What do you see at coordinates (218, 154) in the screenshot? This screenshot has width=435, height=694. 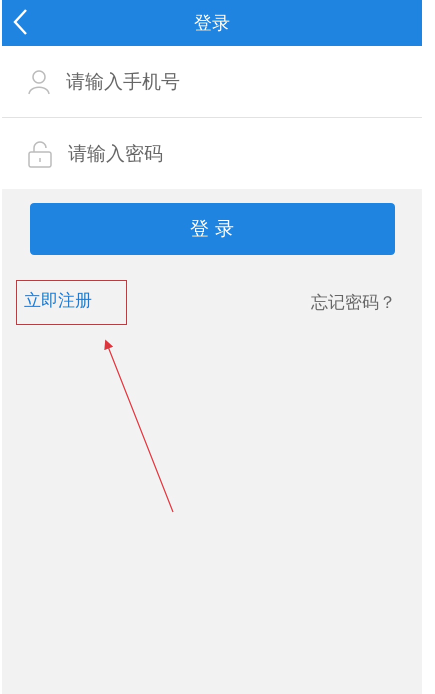 I see `password-field: 请输入密码` at bounding box center [218, 154].